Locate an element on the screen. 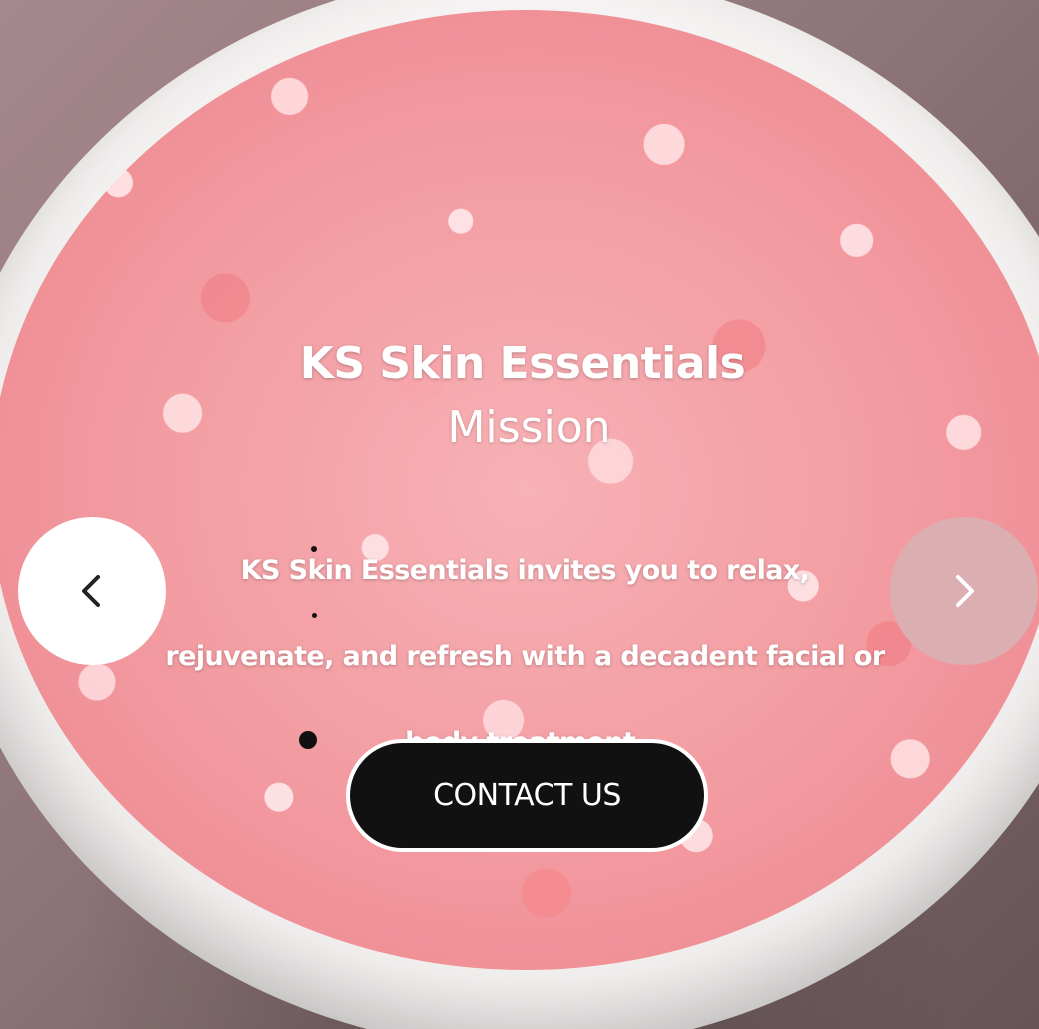 This screenshot has width=1039, height=1029. section-subtitle: Mission is located at coordinates (529, 427).